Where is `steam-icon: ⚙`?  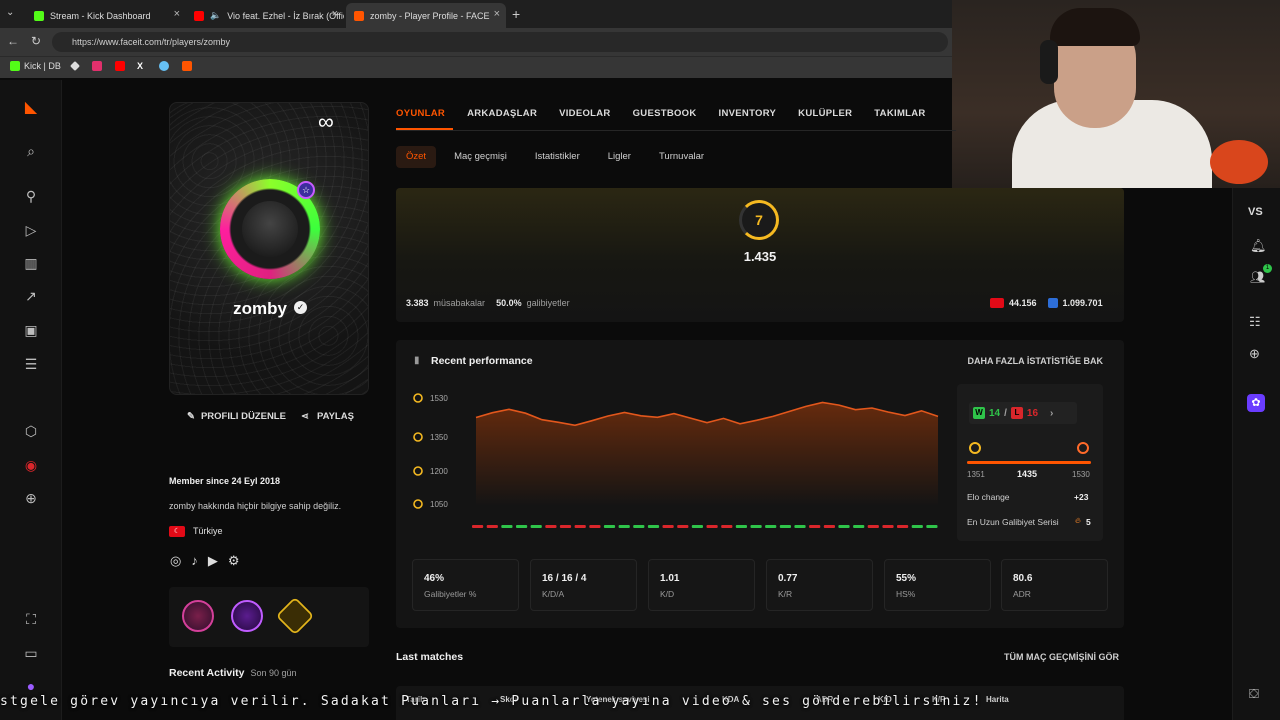
steam-icon: ⚙ is located at coordinates (234, 561).